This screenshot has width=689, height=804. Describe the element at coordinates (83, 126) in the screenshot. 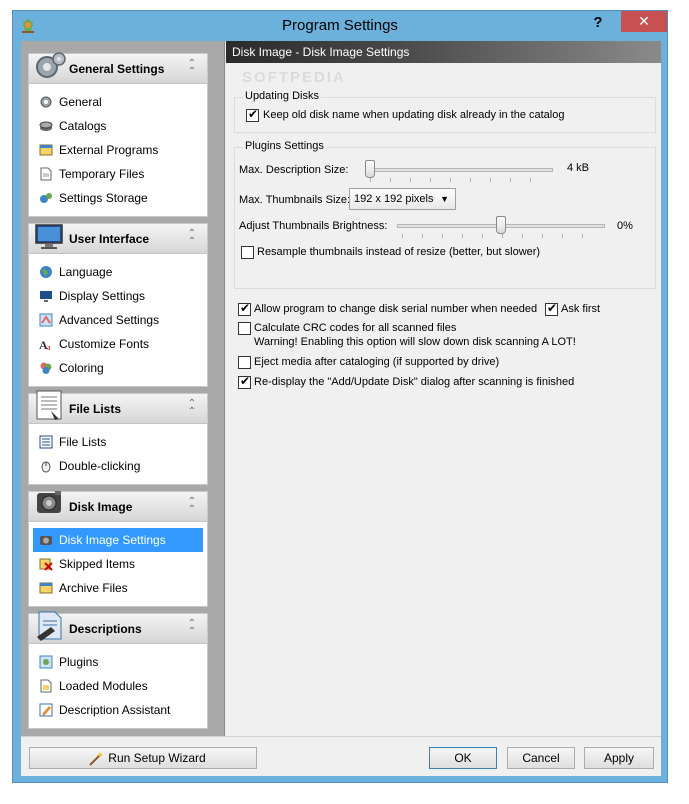

I see `nav-item-label: Catalogs` at that location.